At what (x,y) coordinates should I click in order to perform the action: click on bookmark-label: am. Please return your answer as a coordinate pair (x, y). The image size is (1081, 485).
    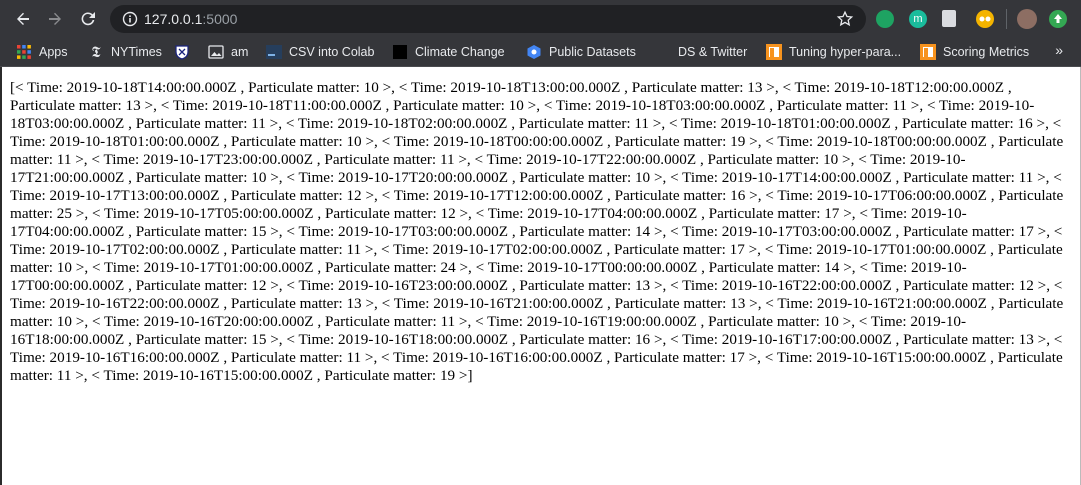
    Looking at the image, I should click on (240, 52).